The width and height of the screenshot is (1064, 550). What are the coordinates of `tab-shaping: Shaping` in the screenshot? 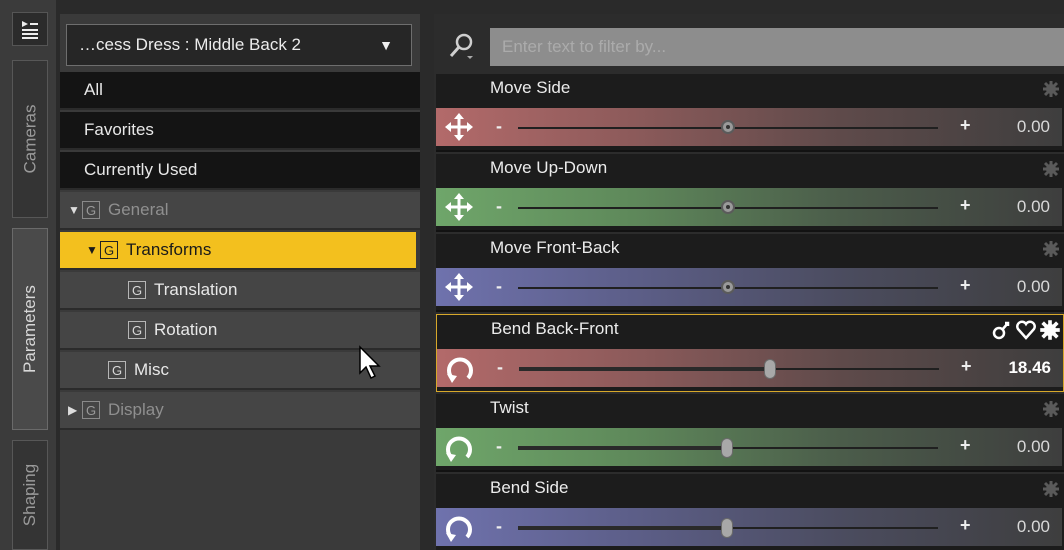 It's located at (30, 495).